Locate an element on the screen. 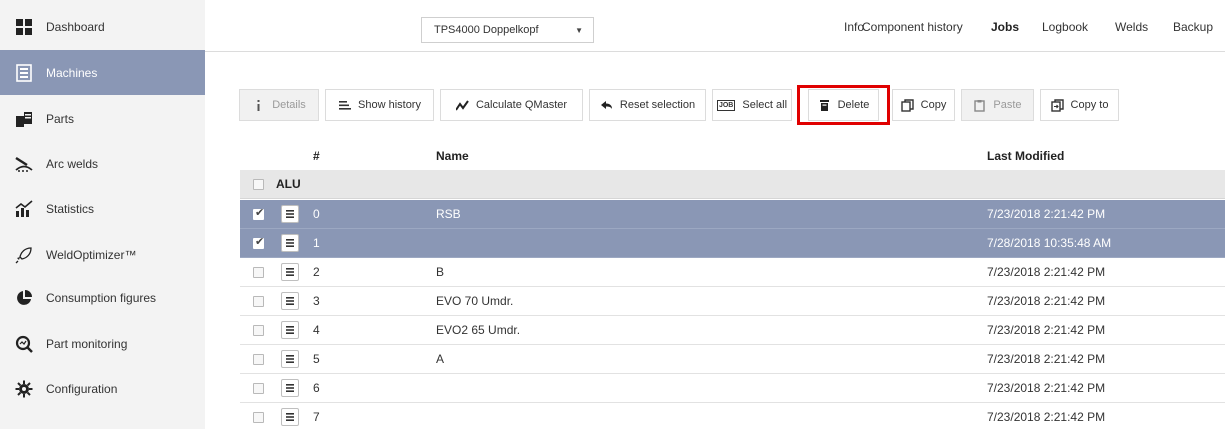  row-num: 3 is located at coordinates (316, 301).